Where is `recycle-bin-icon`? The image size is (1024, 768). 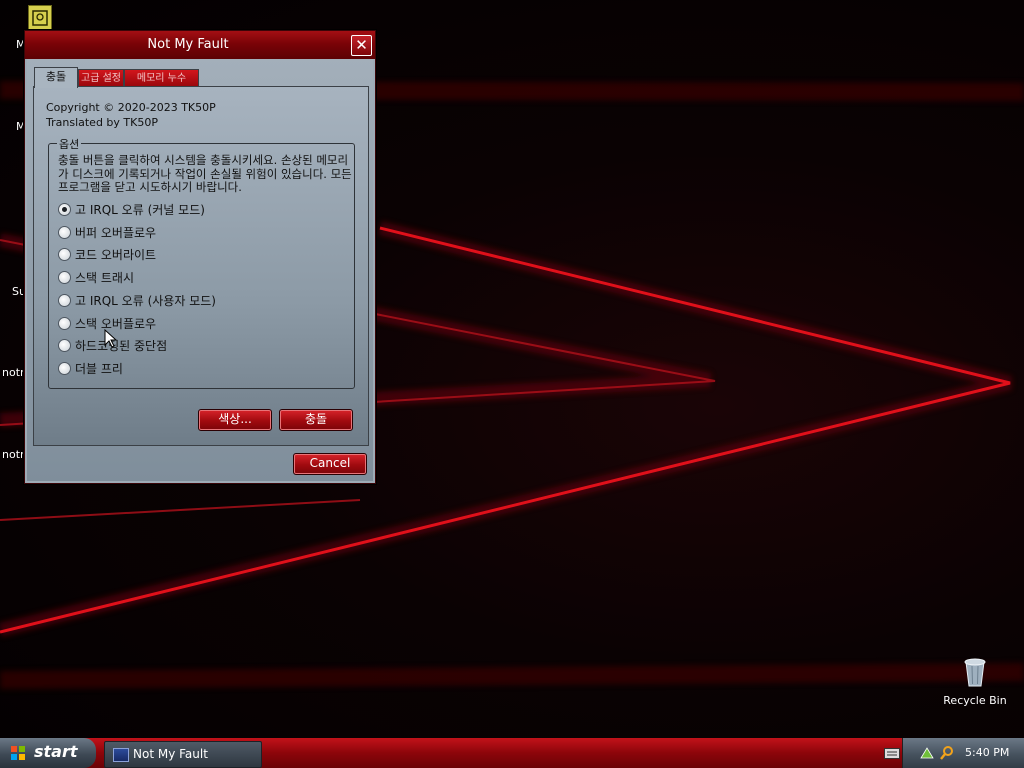 recycle-bin-icon is located at coordinates (975, 672).